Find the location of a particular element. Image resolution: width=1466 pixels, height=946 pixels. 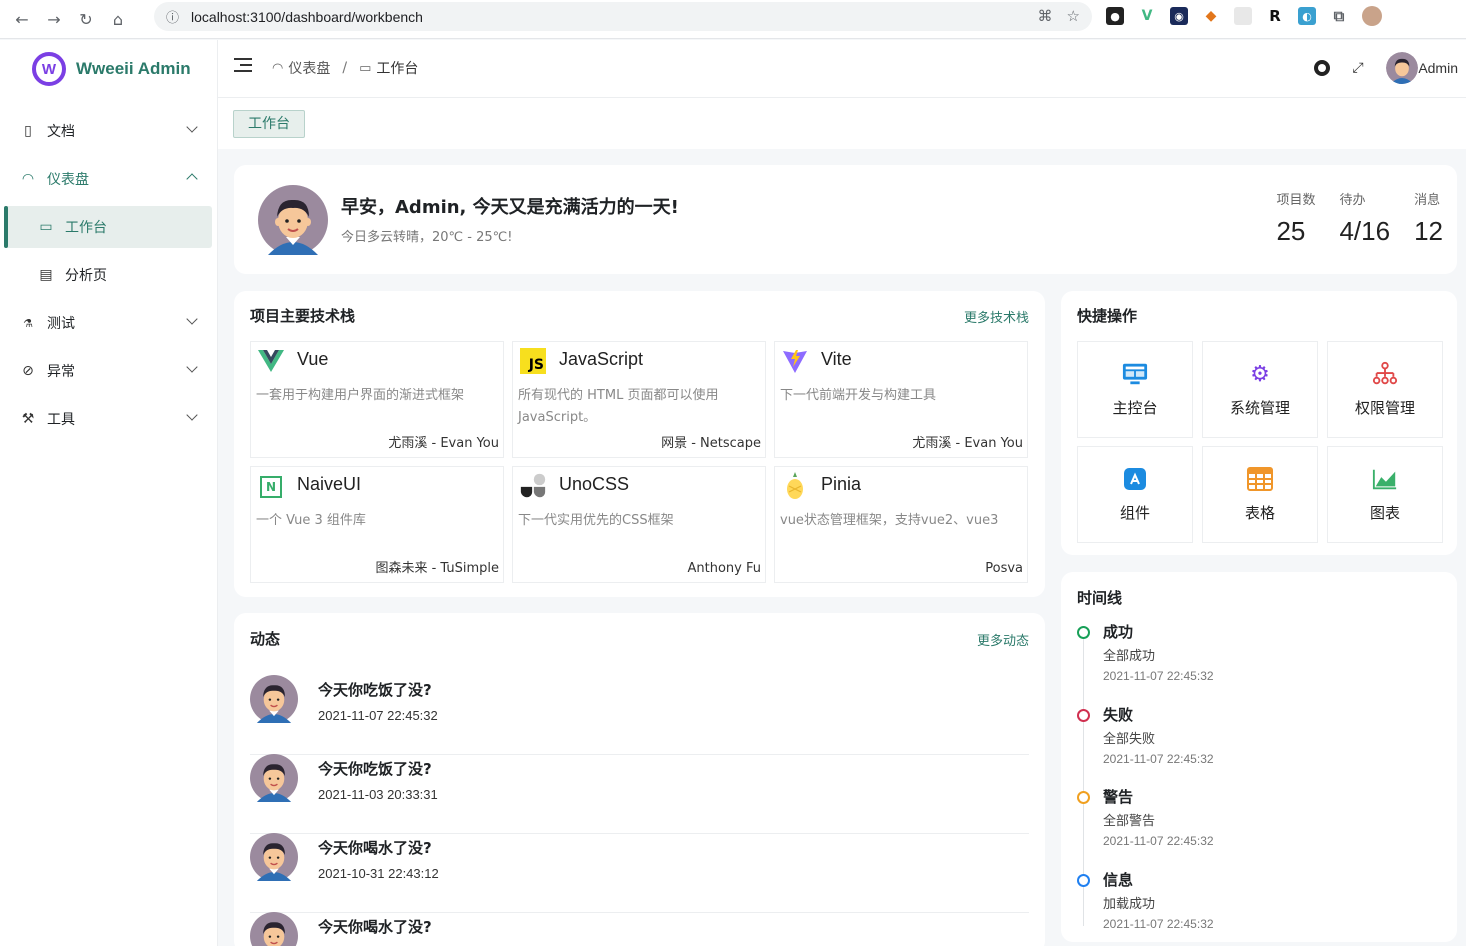

breadcrumb-item: 仪表盘 is located at coordinates (309, 68).